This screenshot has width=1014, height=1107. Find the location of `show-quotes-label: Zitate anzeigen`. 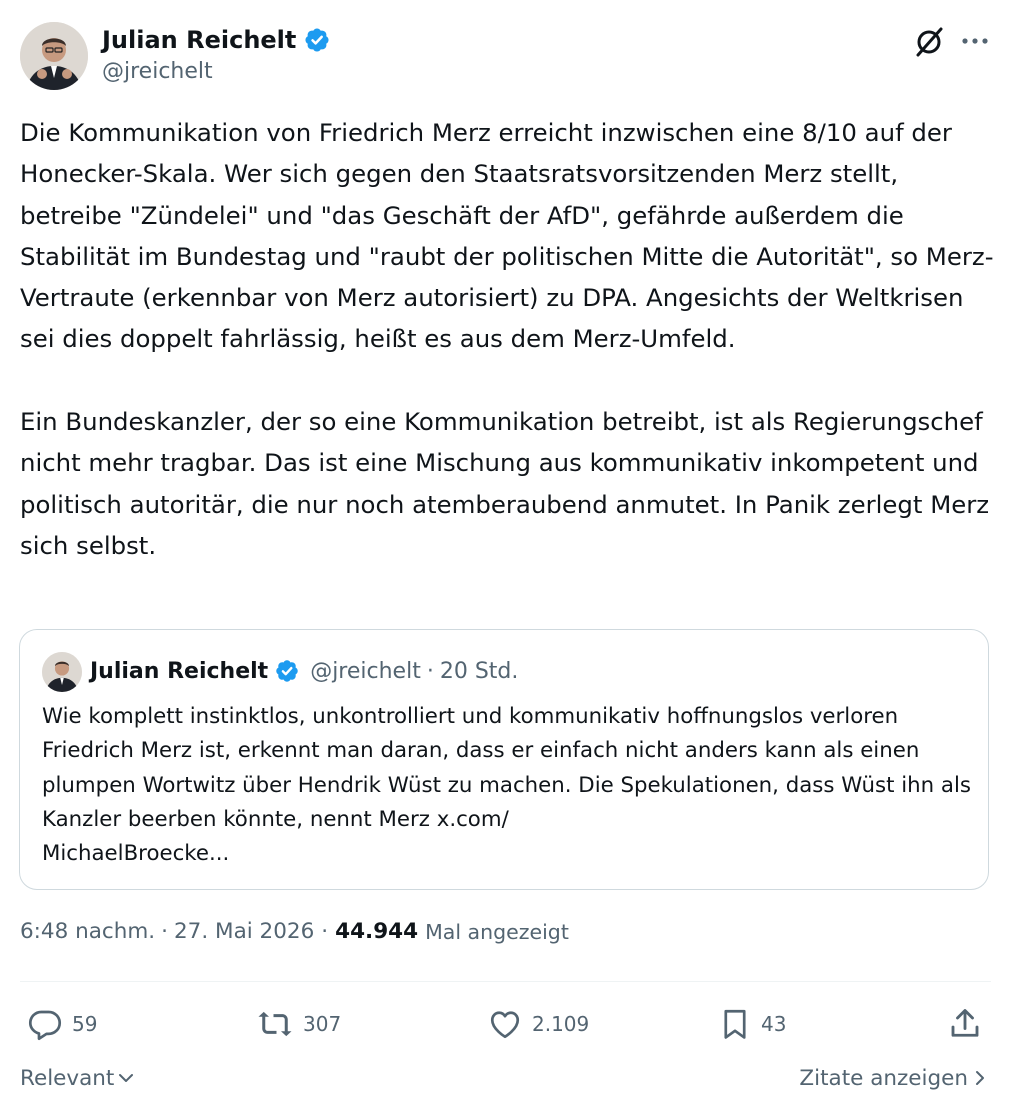

show-quotes-label: Zitate anzeigen is located at coordinates (883, 1078).